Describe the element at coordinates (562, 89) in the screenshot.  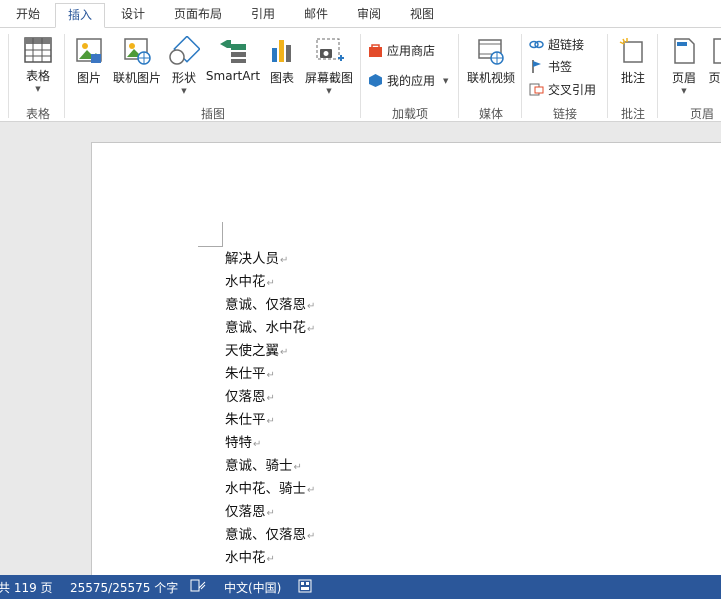
I see `cross-reference-button: 交叉引用` at that location.